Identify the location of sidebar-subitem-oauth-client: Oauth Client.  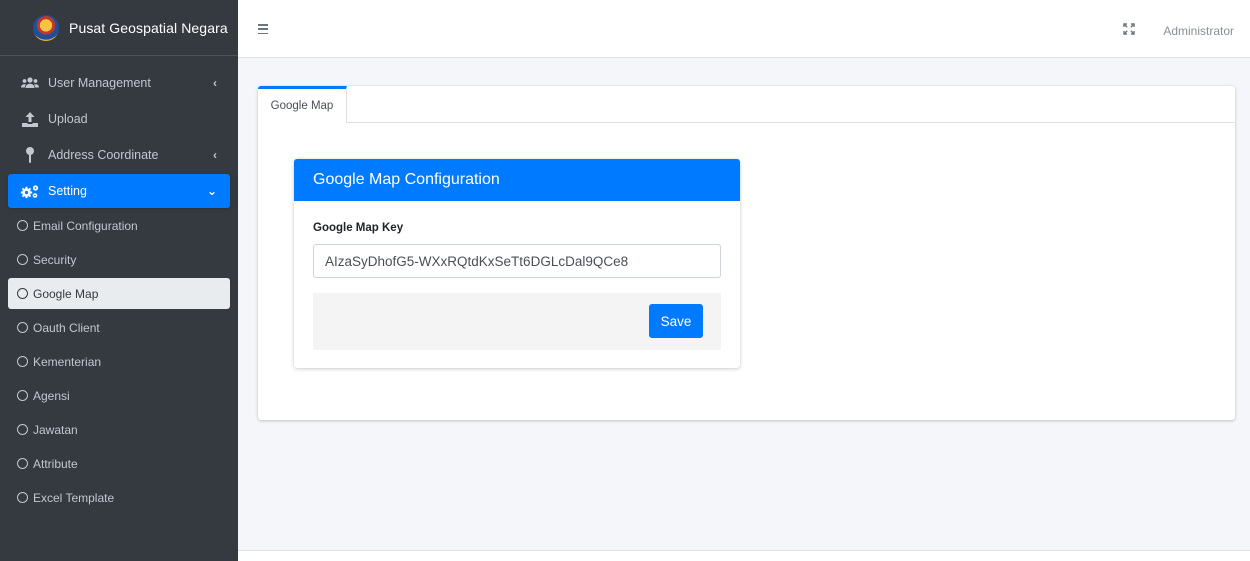
(119, 327).